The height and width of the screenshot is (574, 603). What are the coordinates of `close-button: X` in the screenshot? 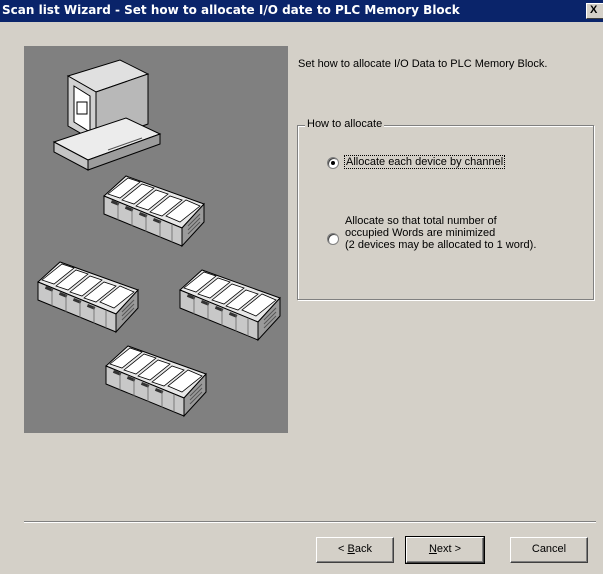 It's located at (594, 11).